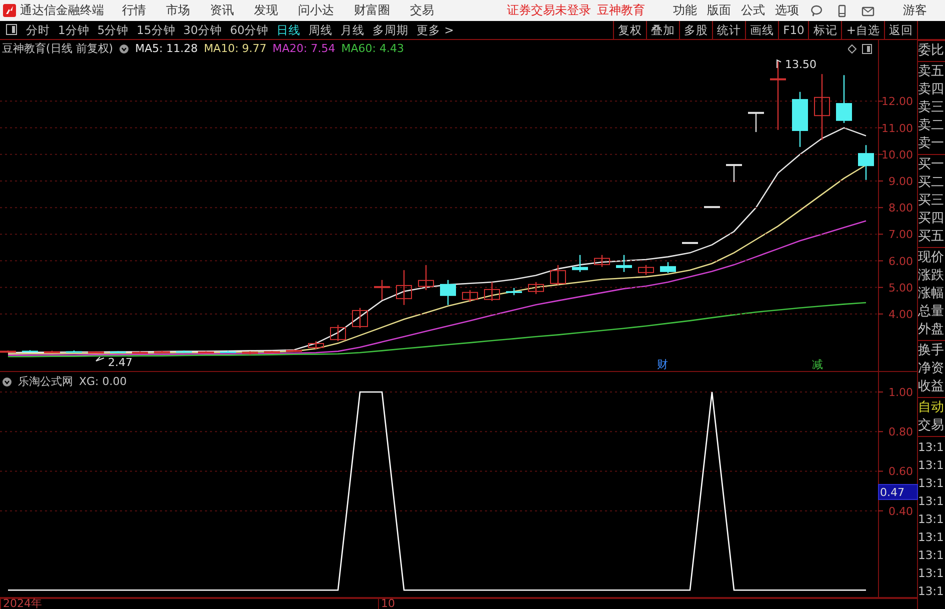  Describe the element at coordinates (900, 392) in the screenshot. I see `indicator-axis-label: 1.00` at that location.